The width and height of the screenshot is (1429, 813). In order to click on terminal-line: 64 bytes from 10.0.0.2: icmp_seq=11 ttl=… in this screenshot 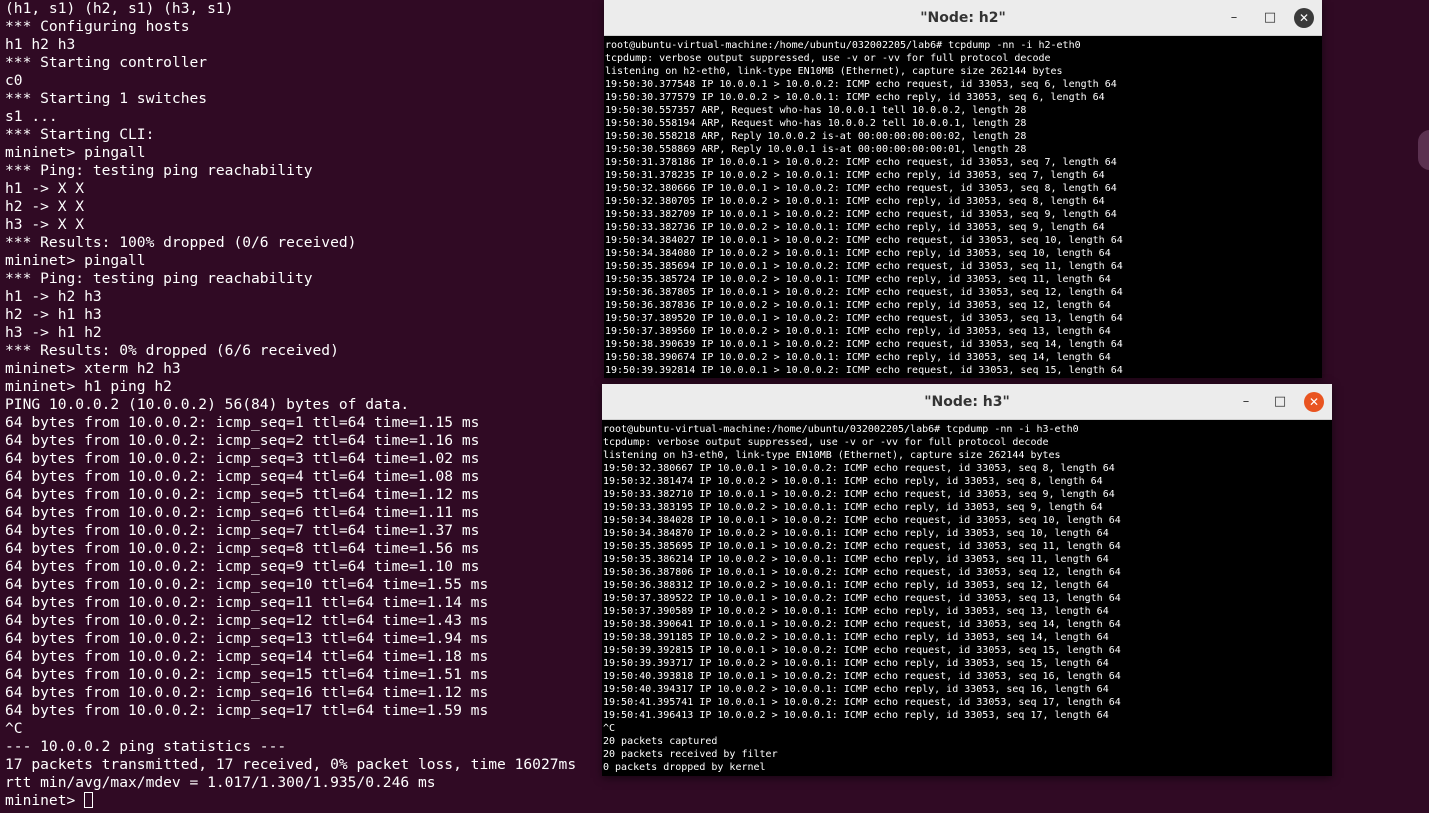, I will do `click(247, 602)`.